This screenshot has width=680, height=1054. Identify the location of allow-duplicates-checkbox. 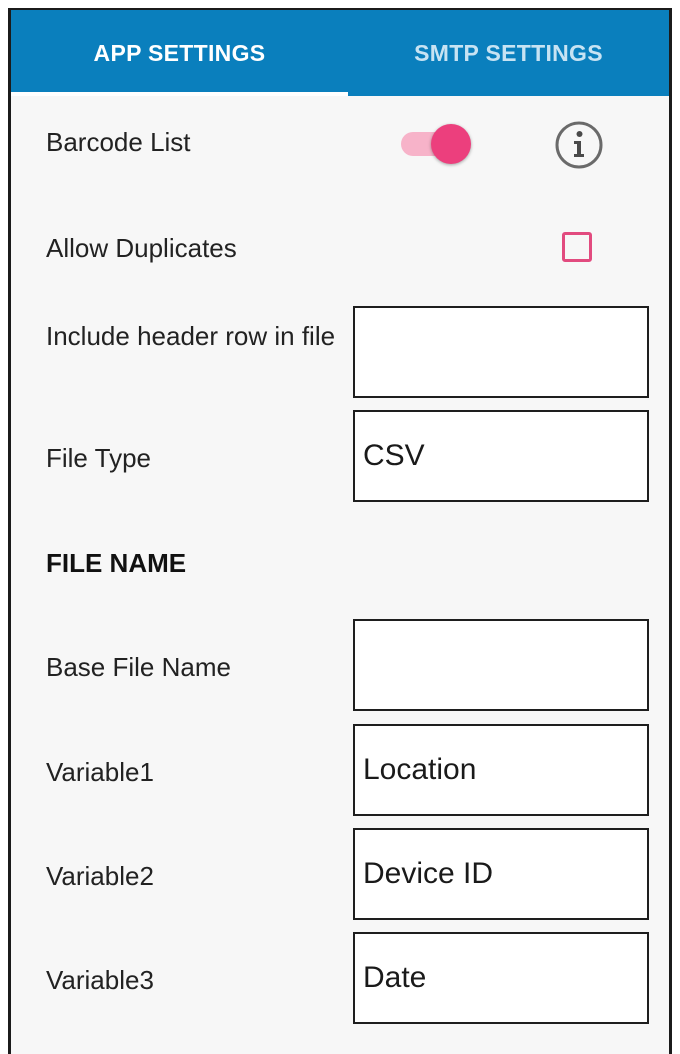
(577, 247).